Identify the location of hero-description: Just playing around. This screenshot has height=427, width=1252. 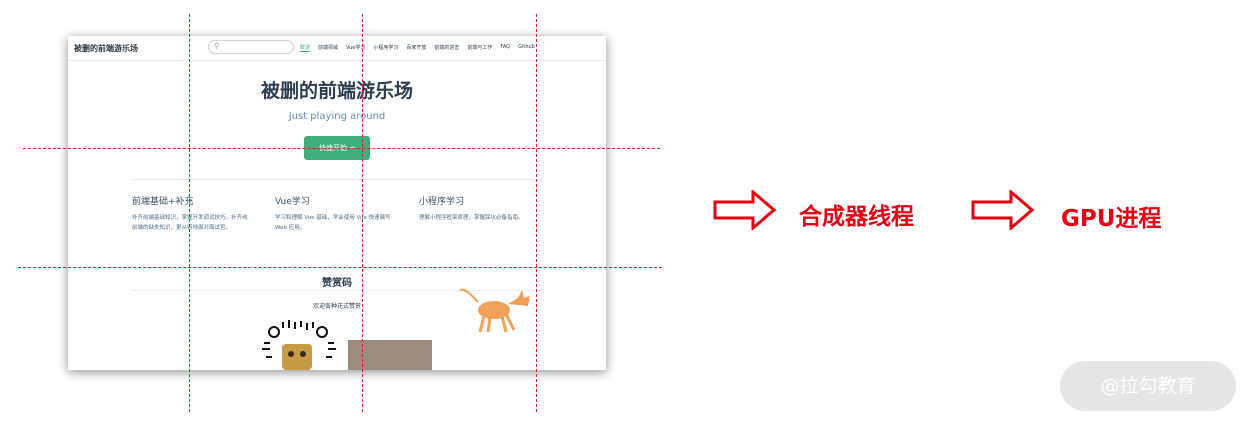
(337, 116).